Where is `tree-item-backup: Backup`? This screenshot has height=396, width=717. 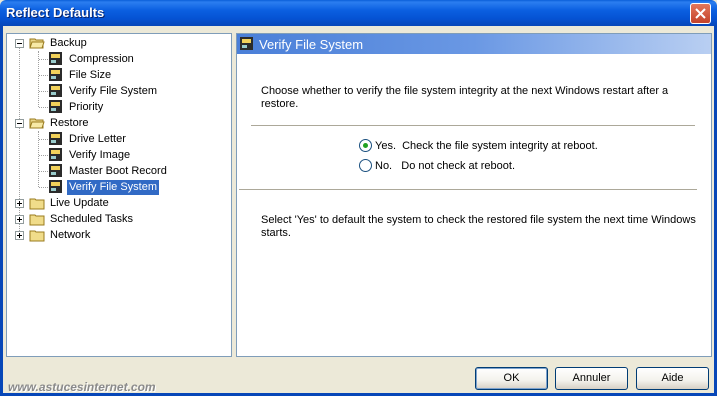
tree-item-backup: Backup is located at coordinates (68, 43).